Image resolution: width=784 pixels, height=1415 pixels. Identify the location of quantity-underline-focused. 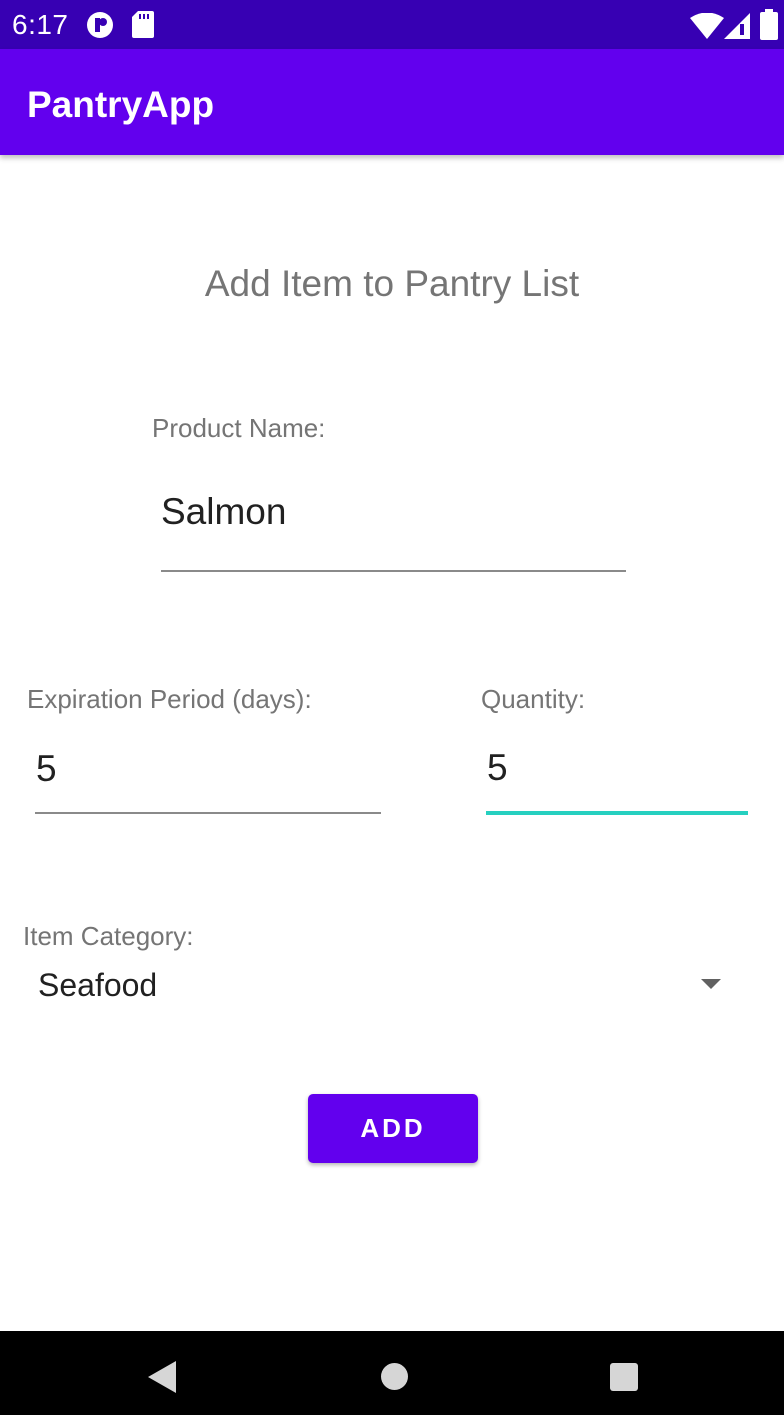
(617, 813).